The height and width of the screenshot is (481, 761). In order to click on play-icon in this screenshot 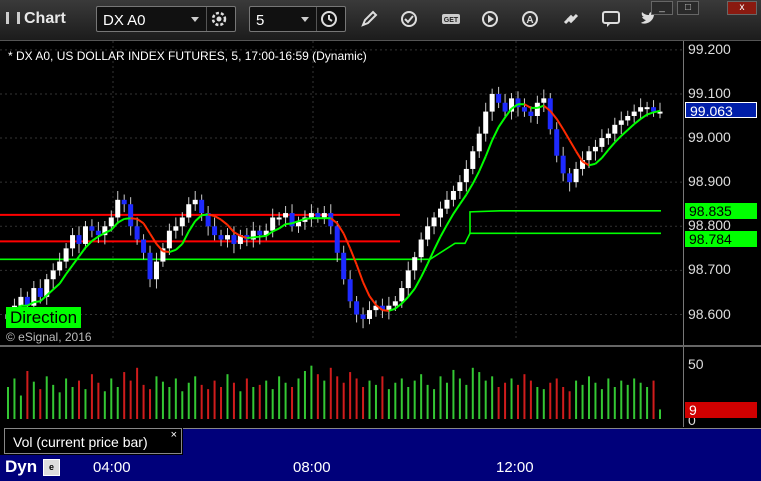, I will do `click(490, 19)`.